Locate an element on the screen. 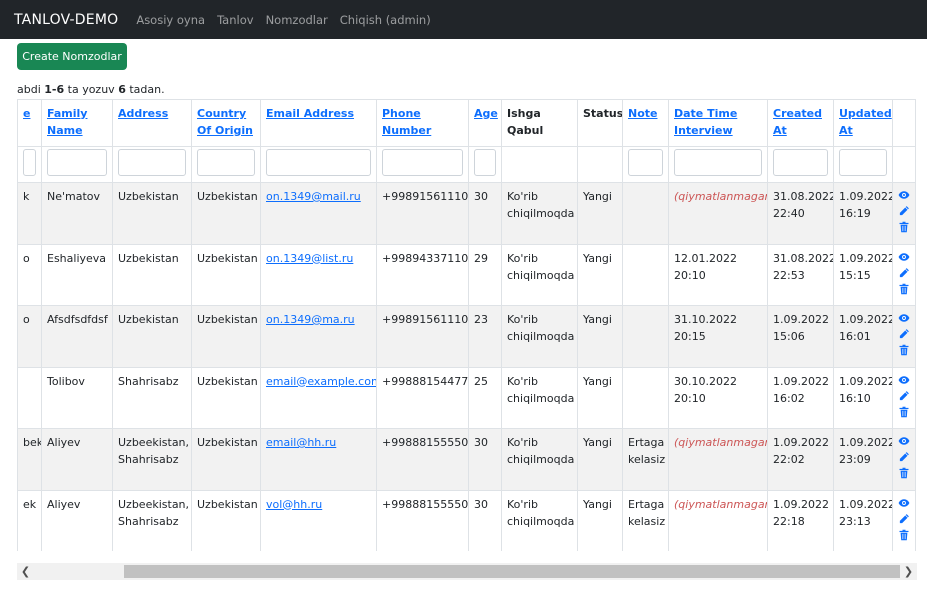  row-actions is located at coordinates (904, 520).